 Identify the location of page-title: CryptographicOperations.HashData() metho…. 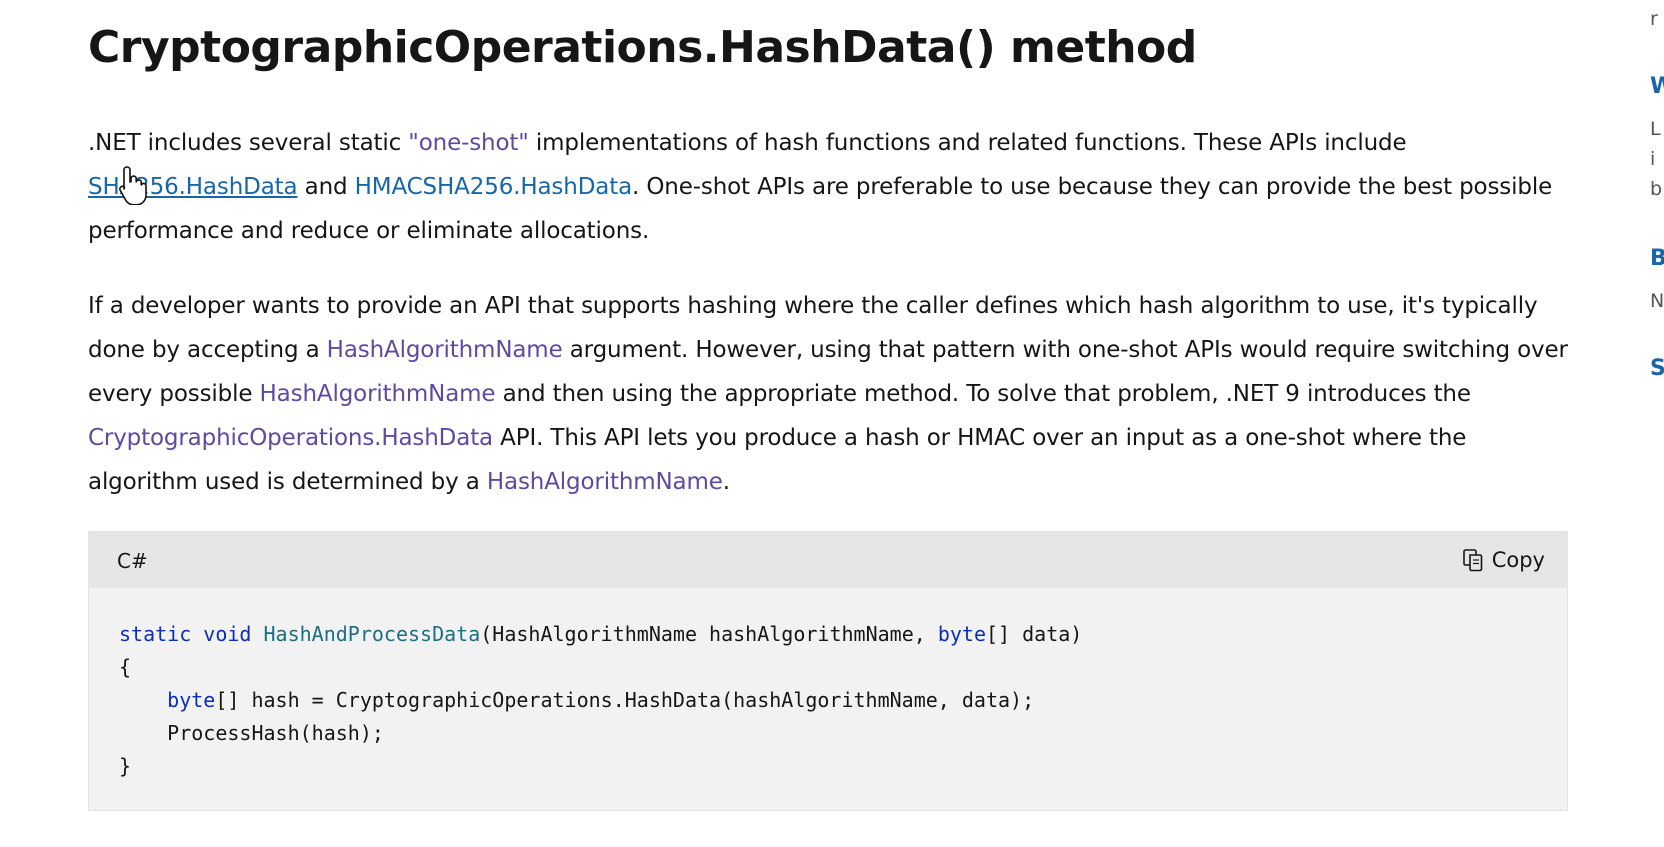
(642, 47).